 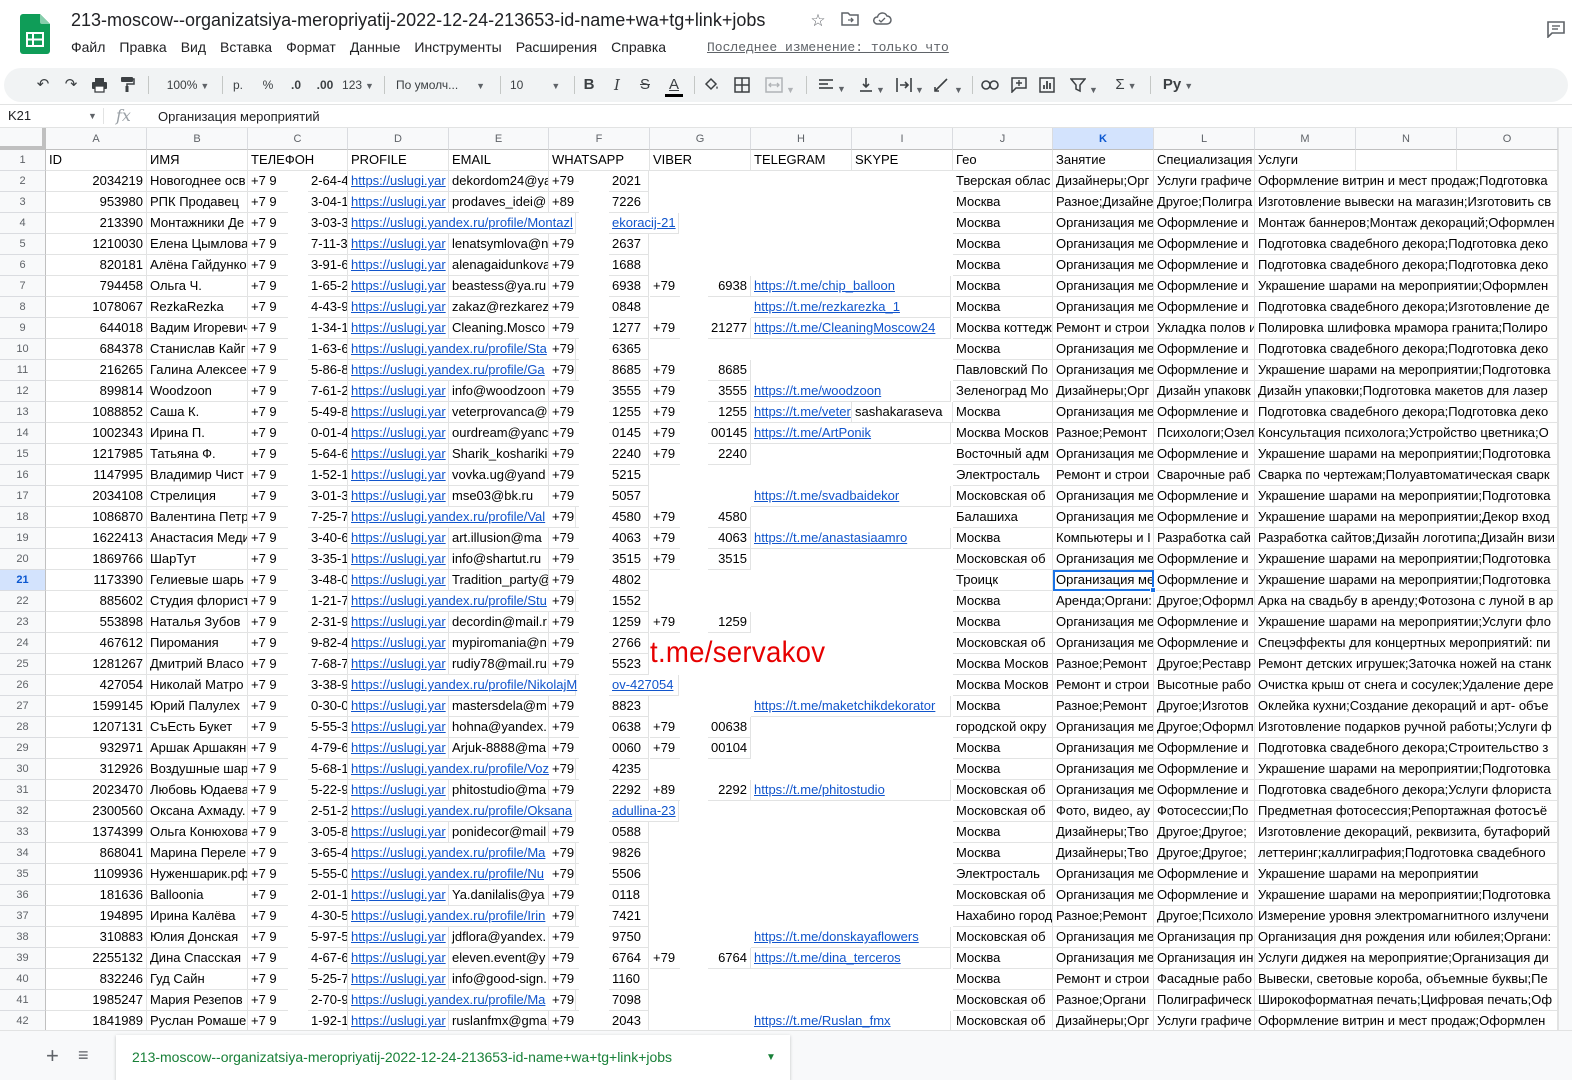 I want to click on email-cell: hohna@yandex., so click(x=499, y=727).